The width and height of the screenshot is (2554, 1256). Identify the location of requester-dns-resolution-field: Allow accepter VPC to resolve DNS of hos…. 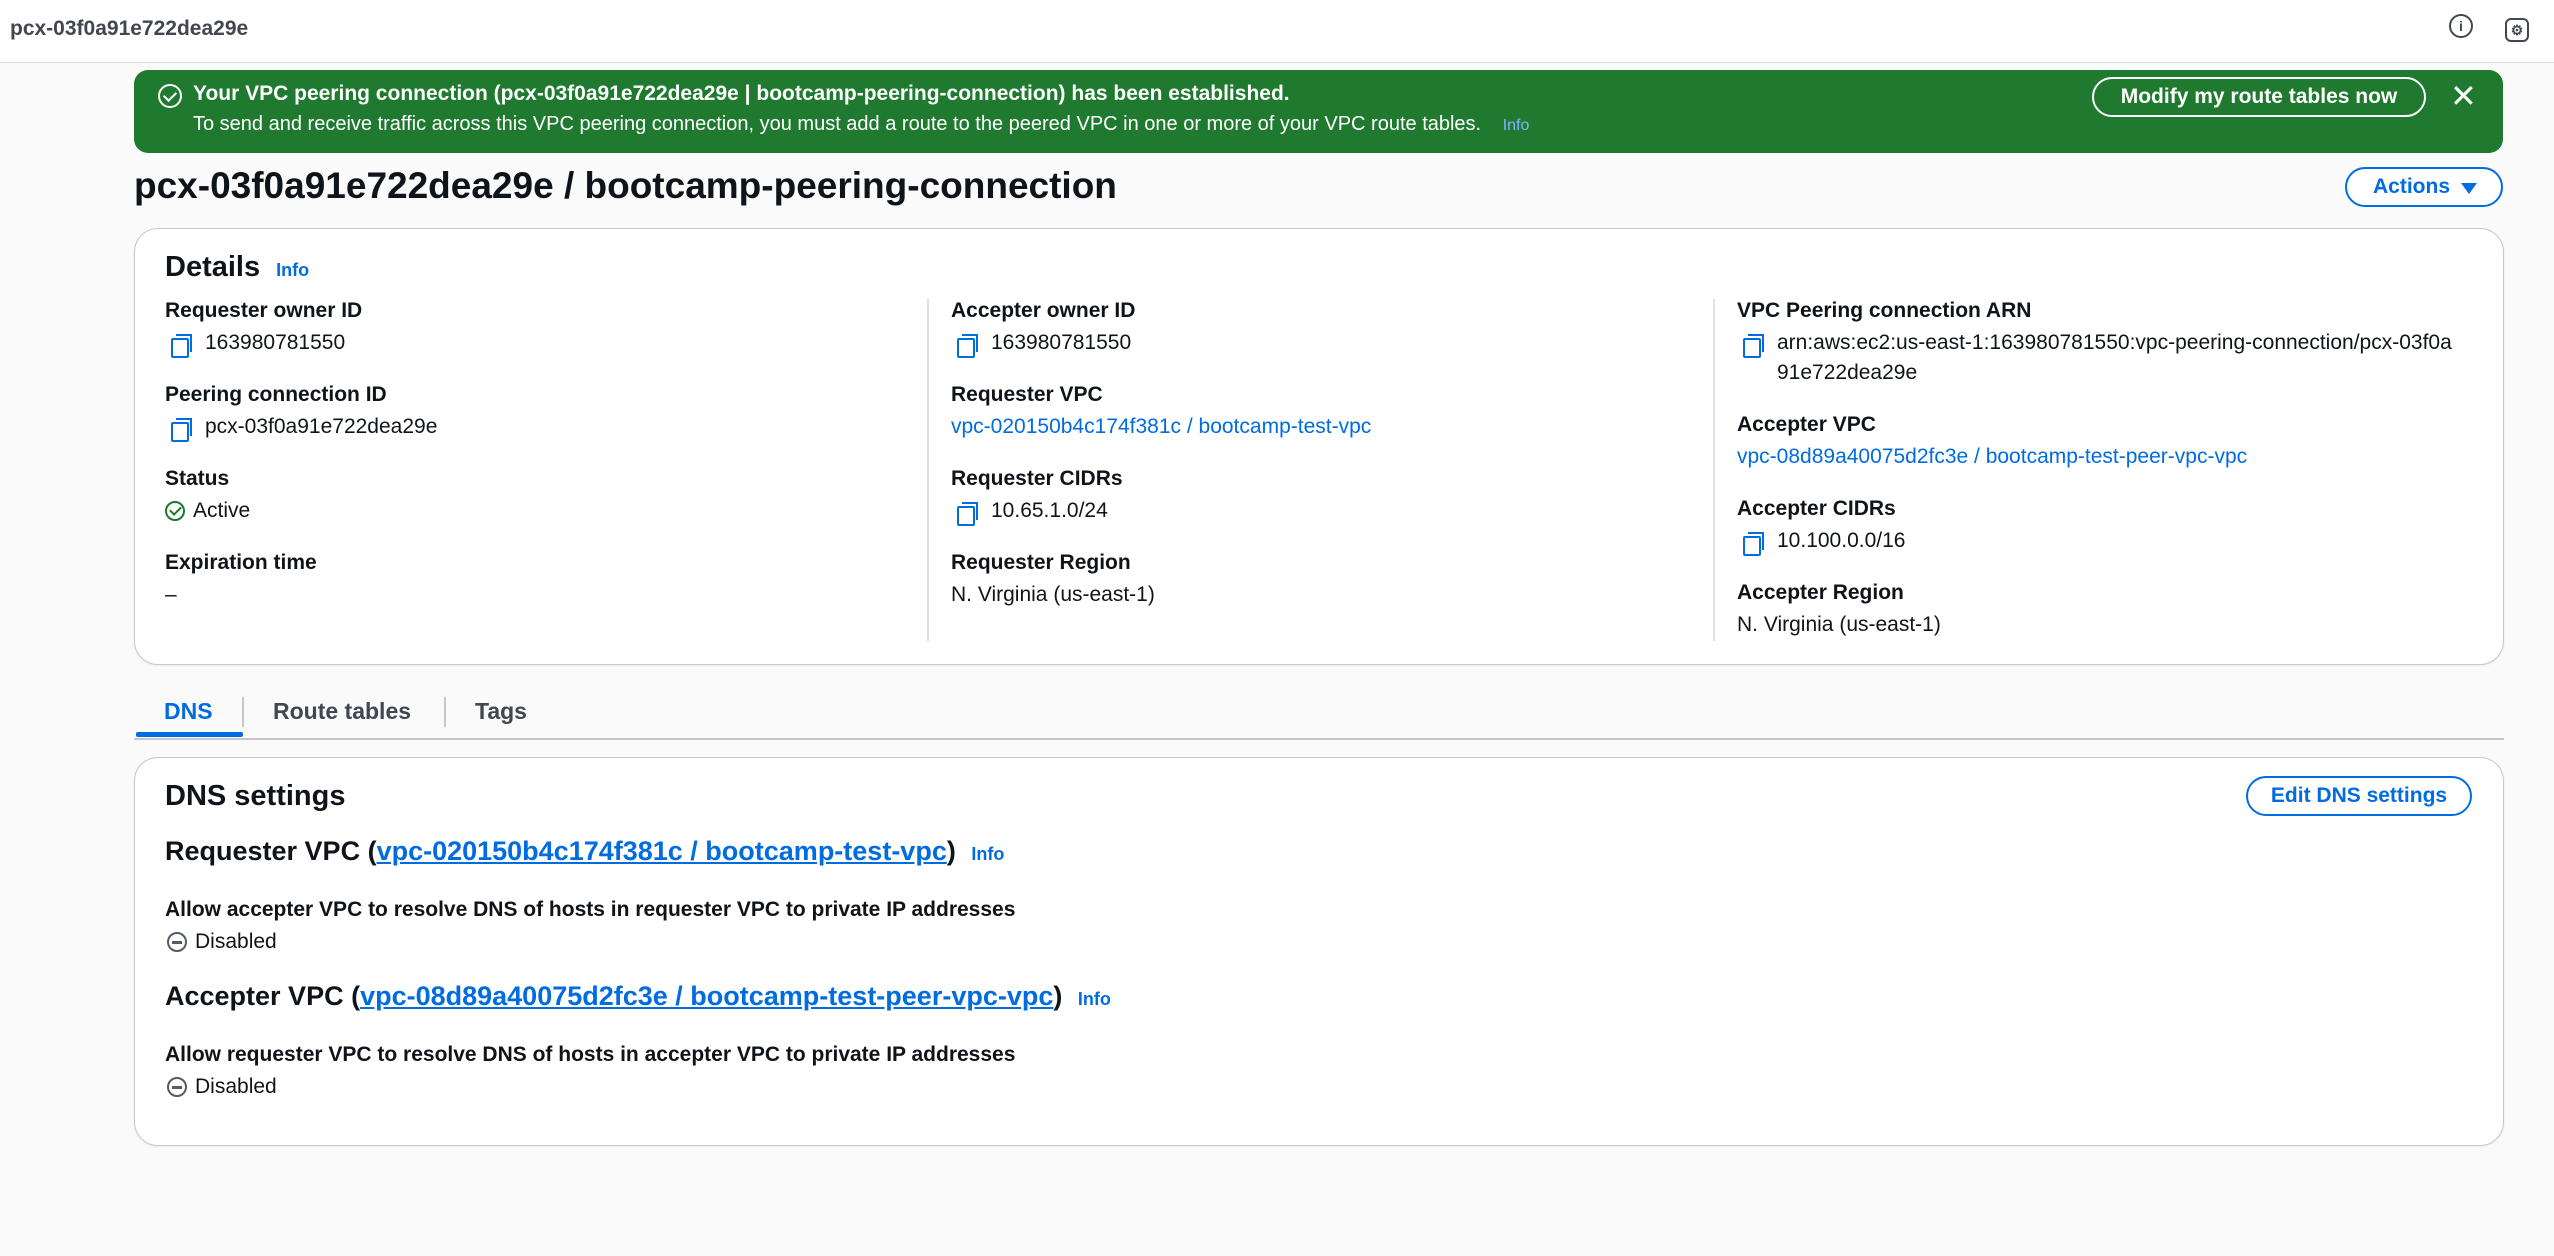
(590, 926).